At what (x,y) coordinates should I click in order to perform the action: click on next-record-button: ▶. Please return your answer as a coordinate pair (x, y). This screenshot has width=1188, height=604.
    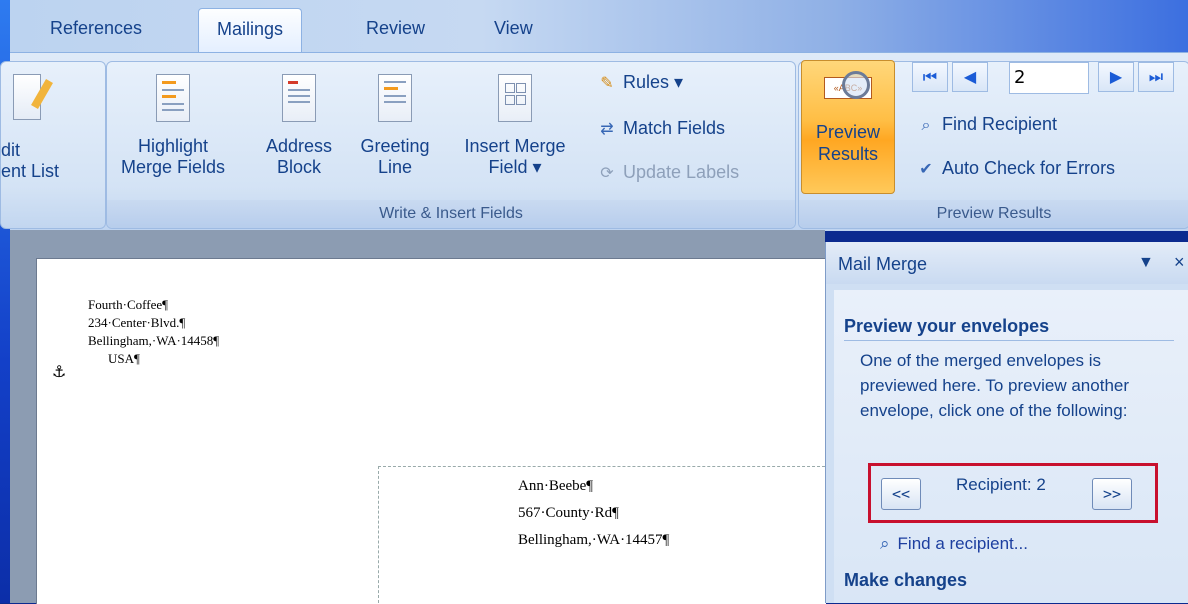
    Looking at the image, I should click on (1116, 77).